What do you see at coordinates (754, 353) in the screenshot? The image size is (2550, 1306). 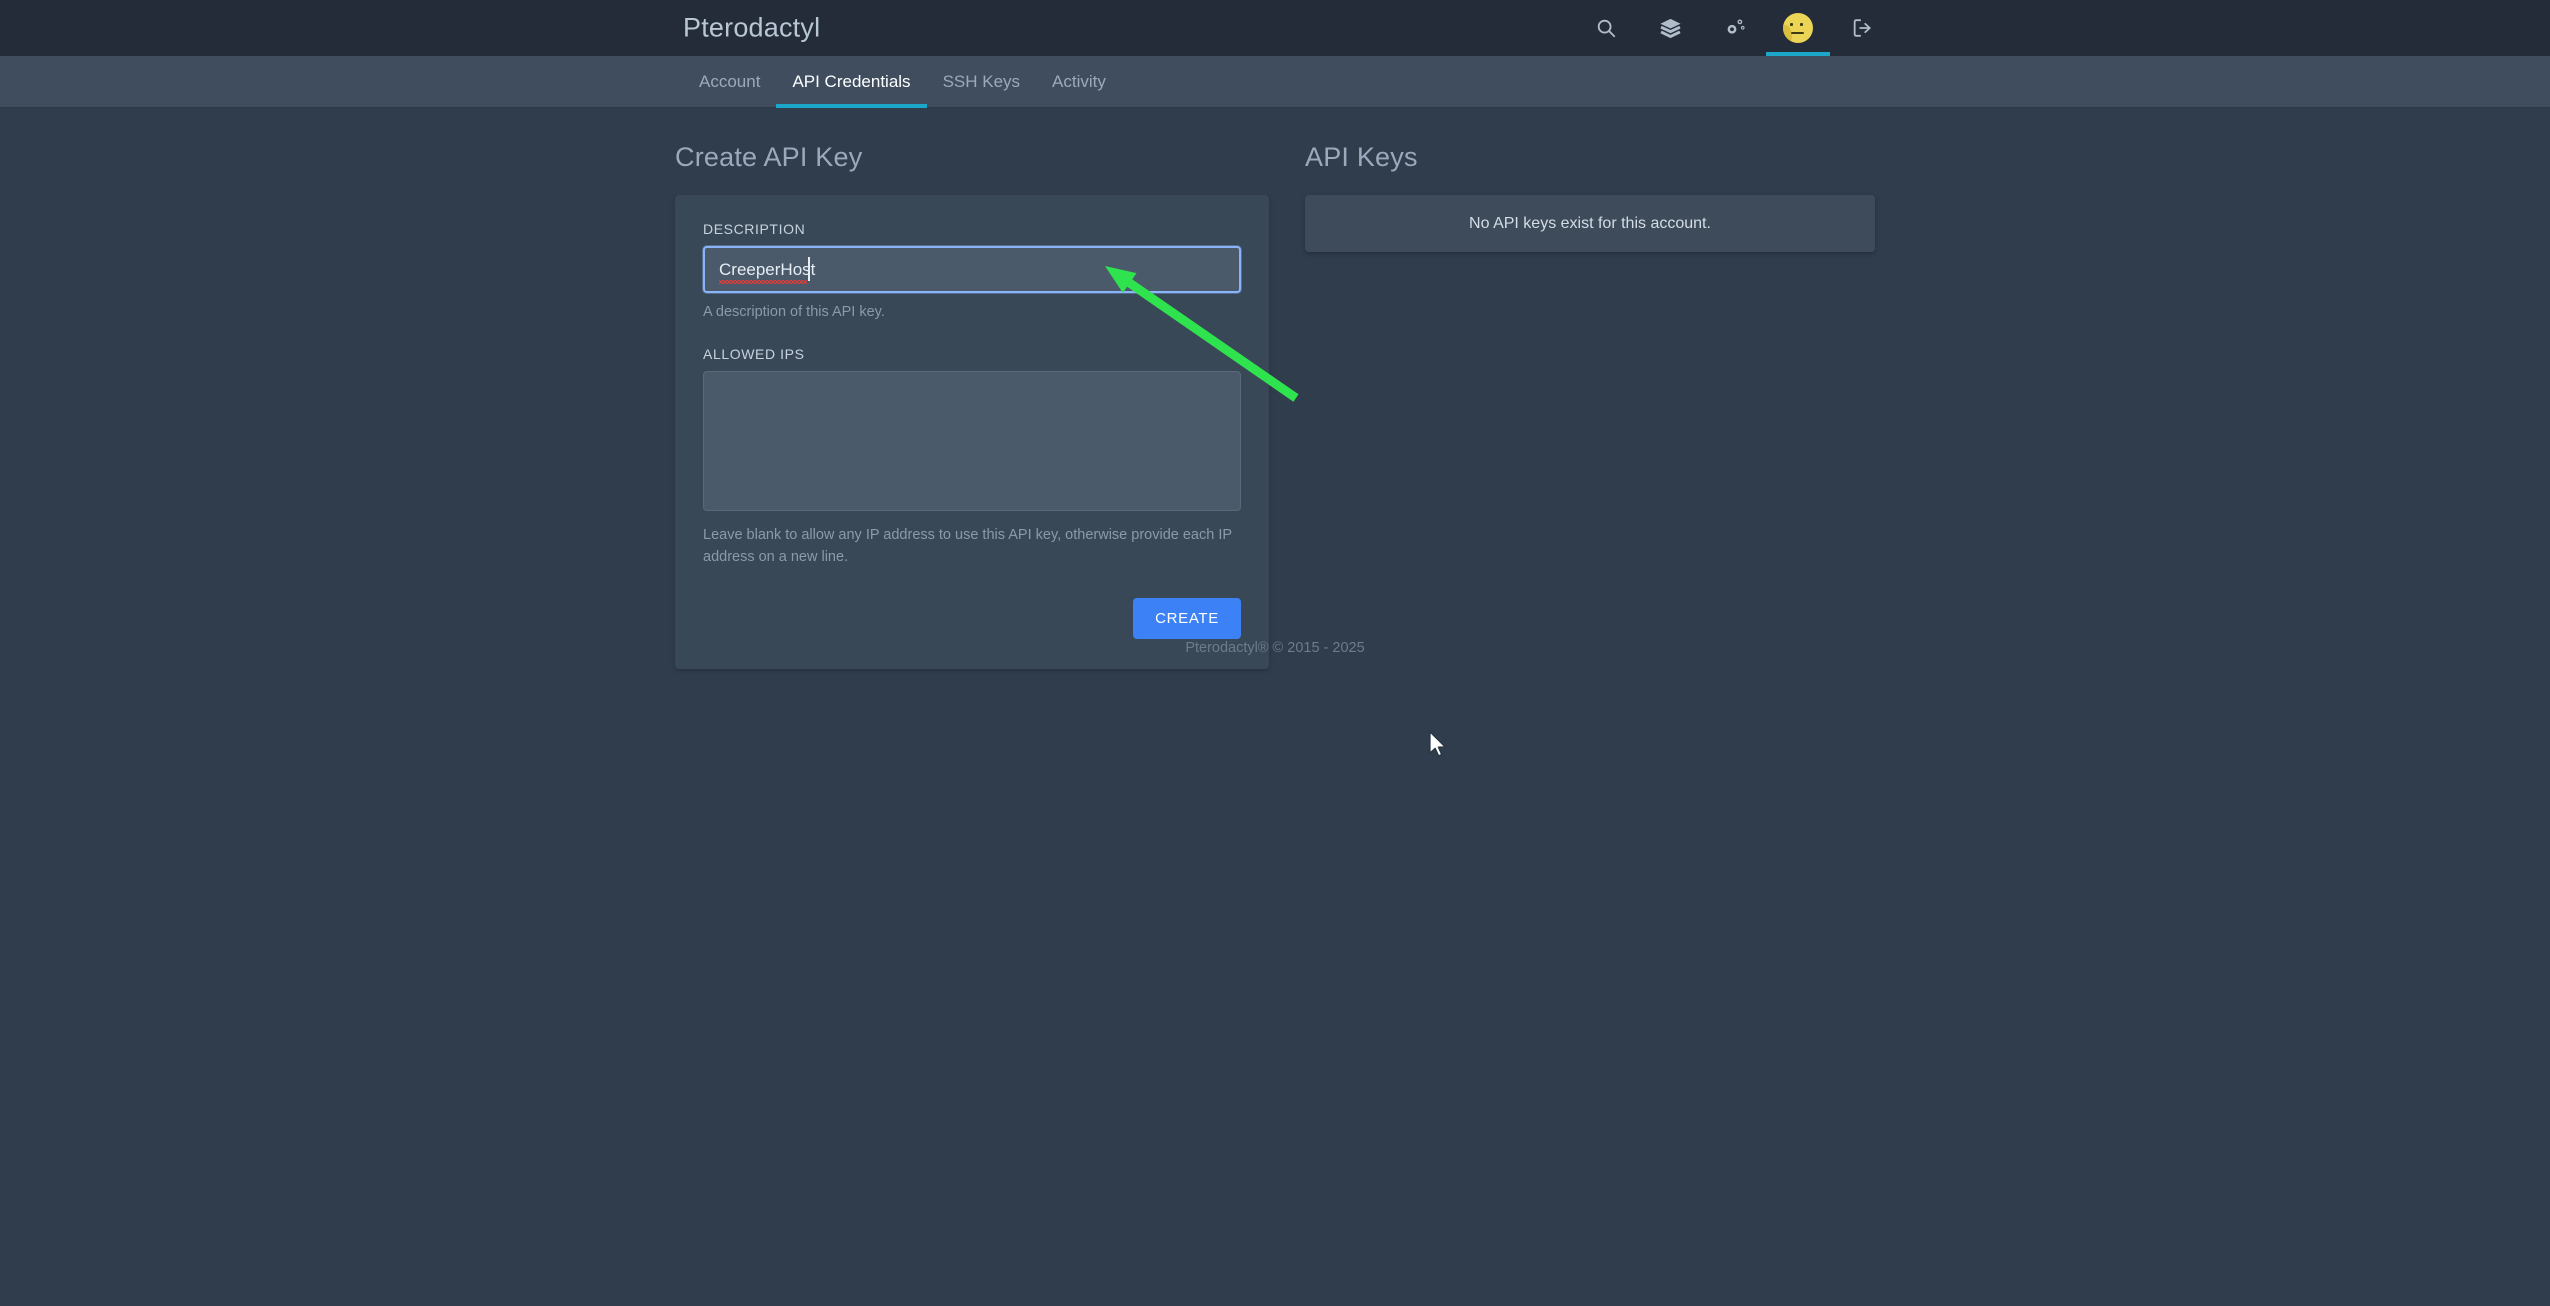 I see `allowed-ips-label: Allowed IPs` at bounding box center [754, 353].